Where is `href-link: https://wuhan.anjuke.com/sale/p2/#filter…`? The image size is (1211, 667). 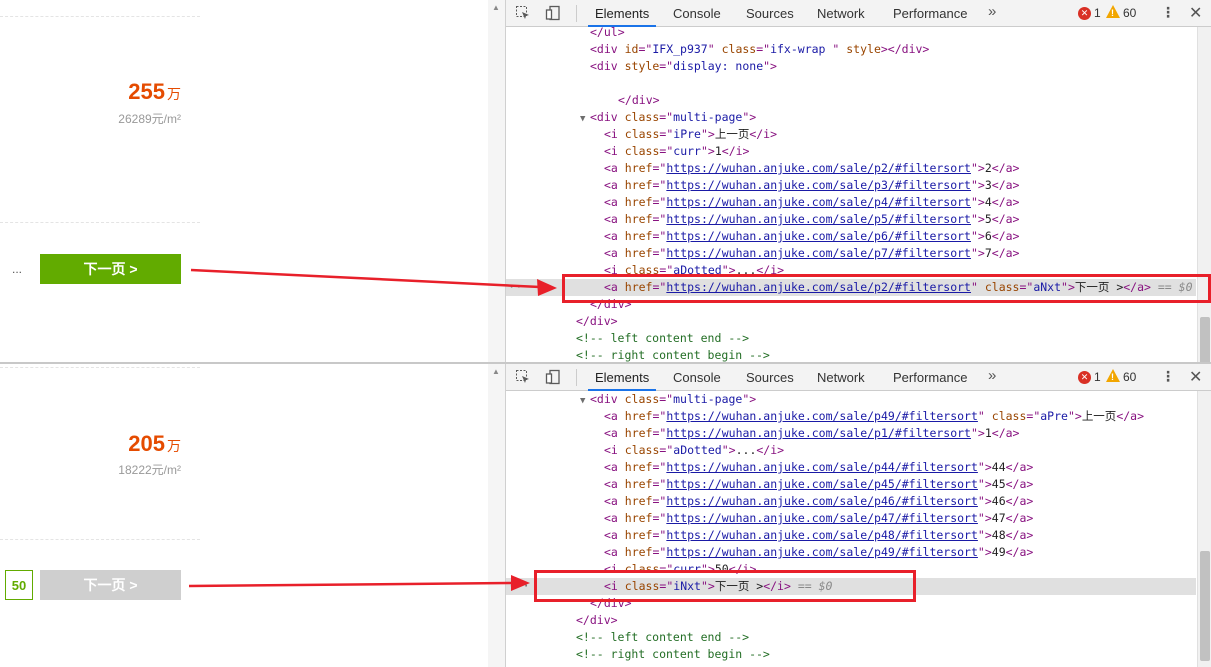 href-link: https://wuhan.anjuke.com/sale/p2/#filter… is located at coordinates (818, 168).